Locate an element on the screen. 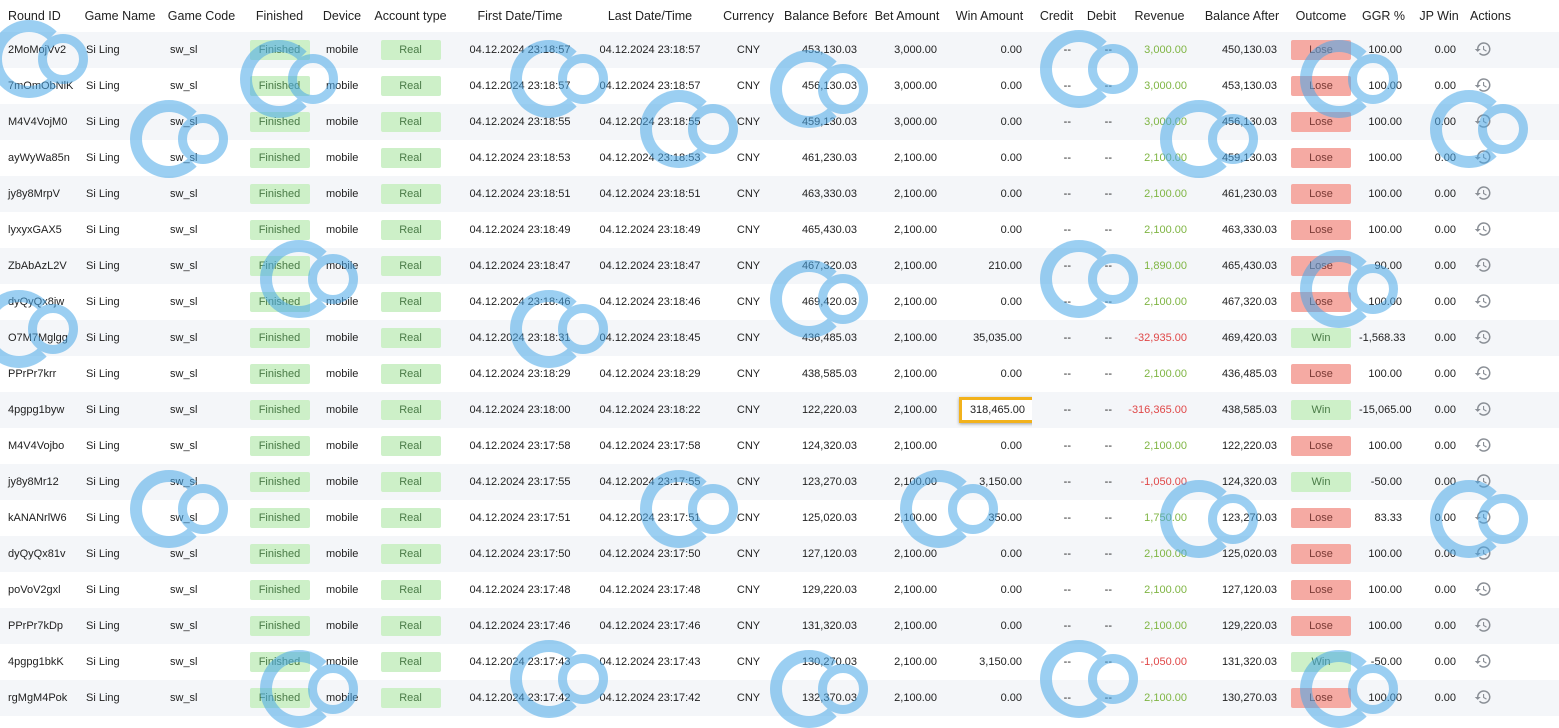  first-datetime-cell: 04.12.2024 23:17:48 is located at coordinates (520, 590).